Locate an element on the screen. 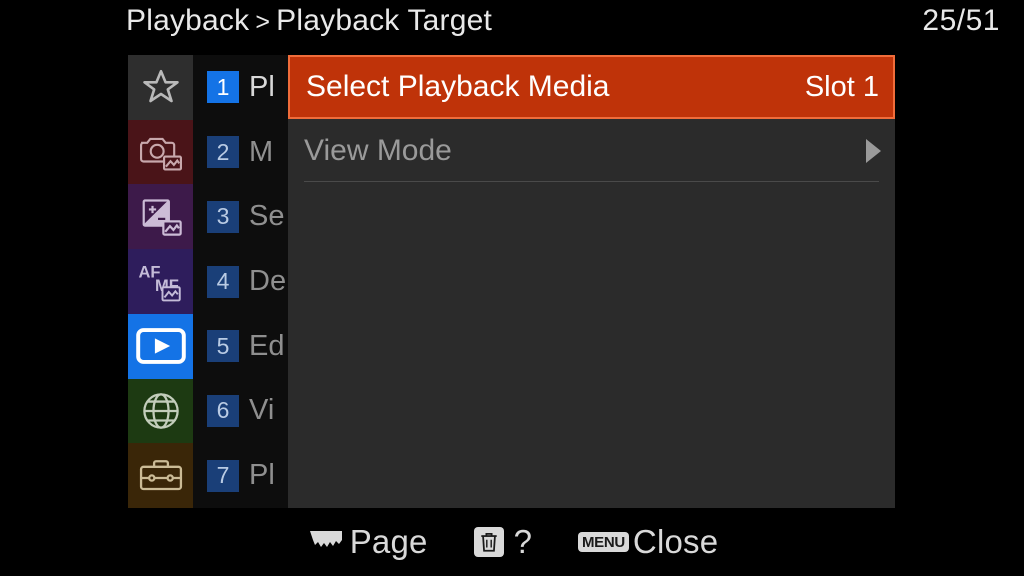 The image size is (1024, 576). breadcrumb: Playback > Playback Target is located at coordinates (309, 21).